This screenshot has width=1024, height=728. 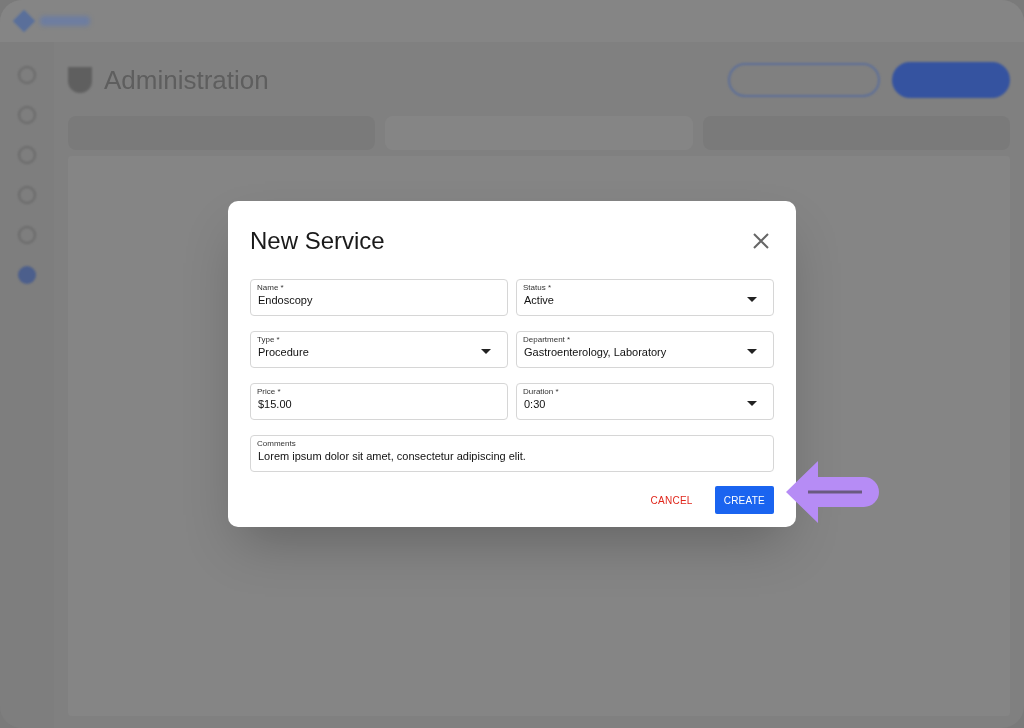 I want to click on input-field: Price * $15.00, so click(x=379, y=401).